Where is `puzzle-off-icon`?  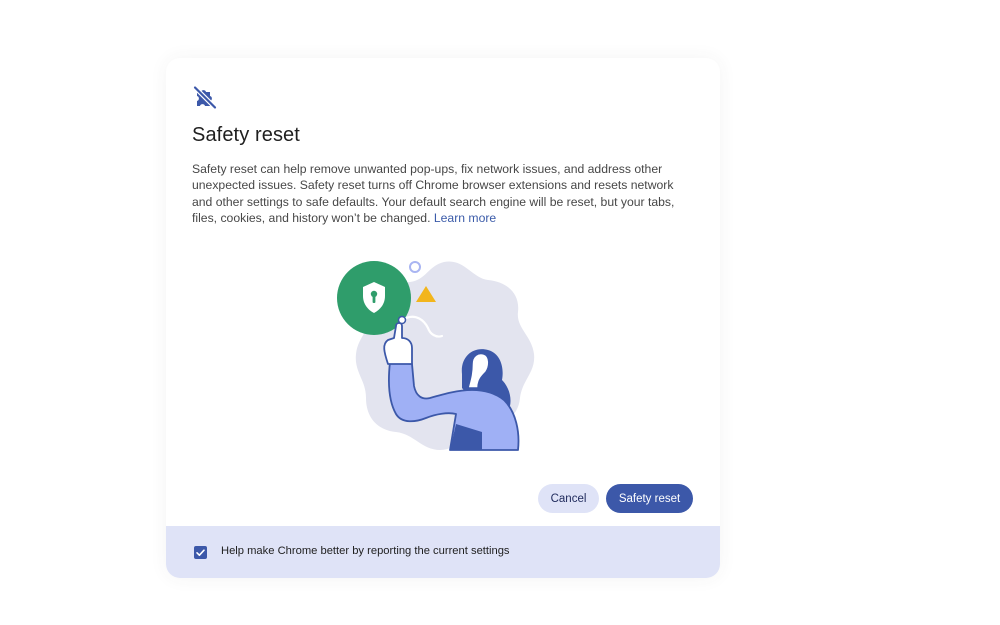 puzzle-off-icon is located at coordinates (205, 97).